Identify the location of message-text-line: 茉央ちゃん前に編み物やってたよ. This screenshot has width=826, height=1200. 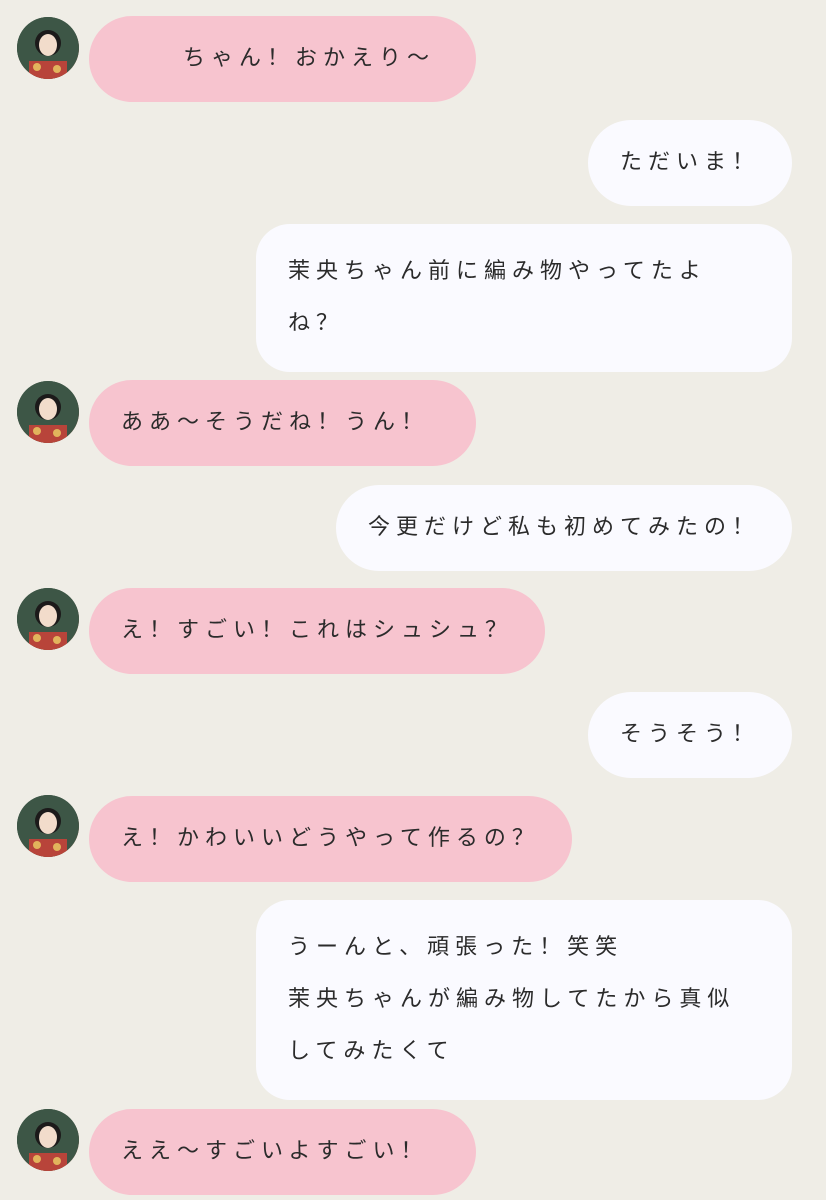
(497, 271).